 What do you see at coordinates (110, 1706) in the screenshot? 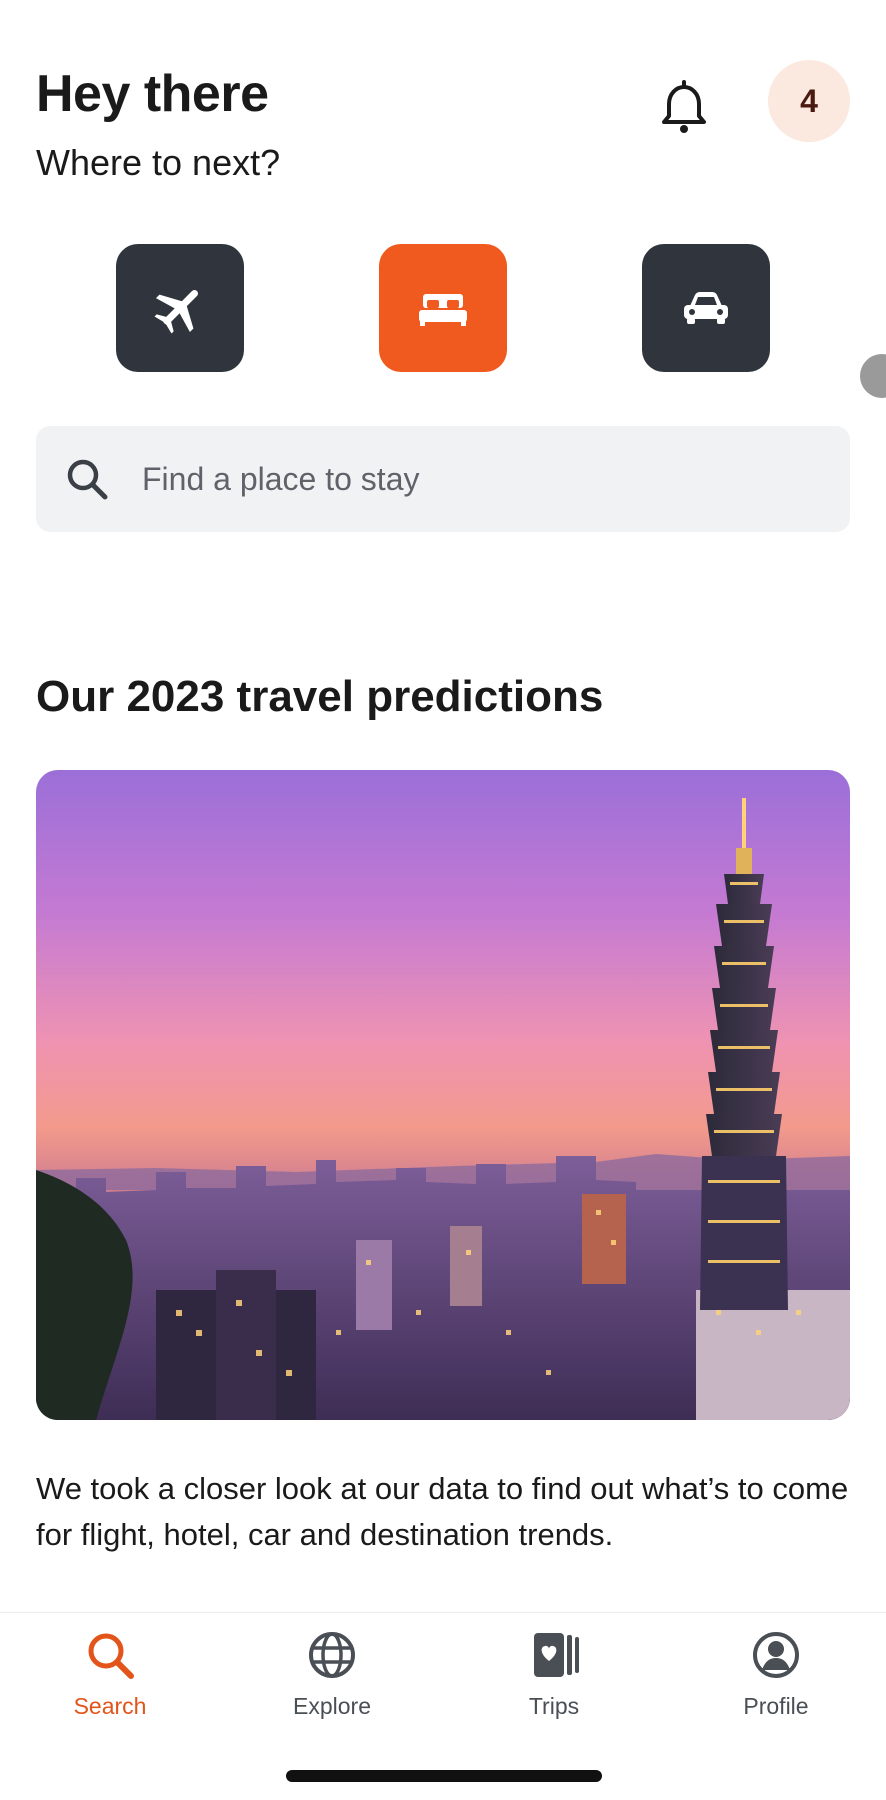
I see `nav-label-search: Search` at bounding box center [110, 1706].